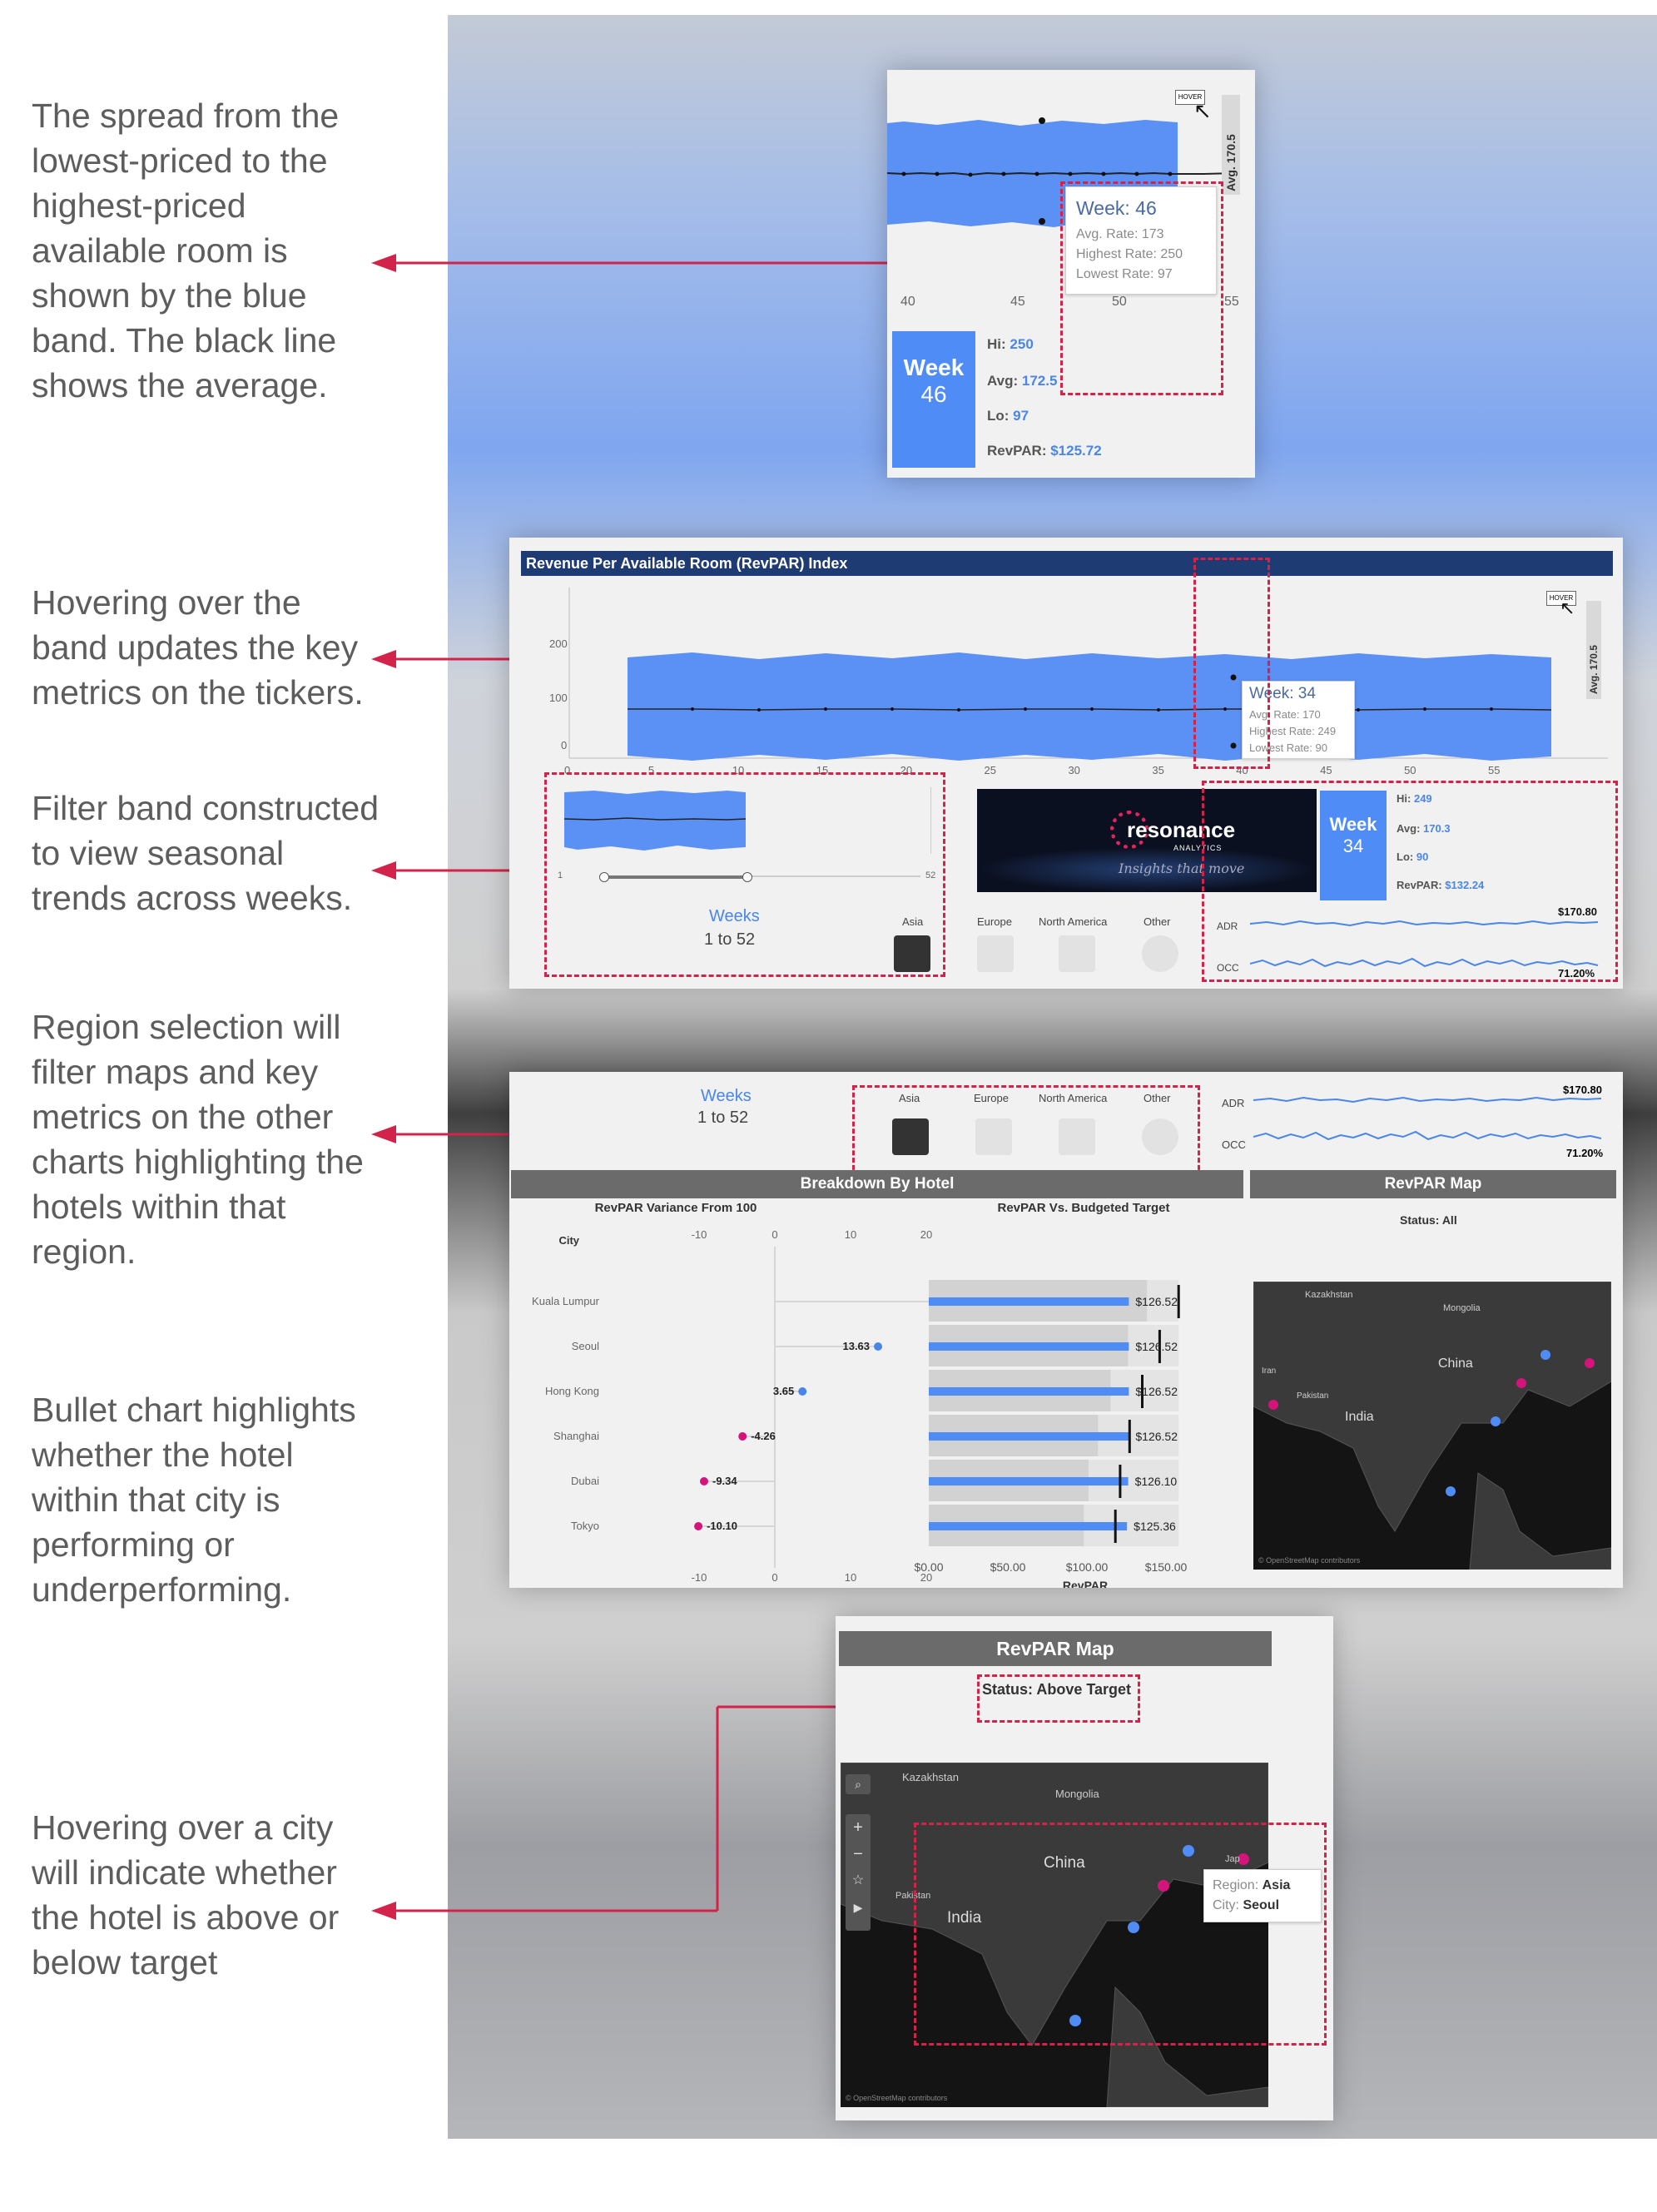 Image resolution: width=1657 pixels, height=2212 pixels. What do you see at coordinates (858, 1881) in the screenshot?
I see `pin-icon: ☆` at bounding box center [858, 1881].